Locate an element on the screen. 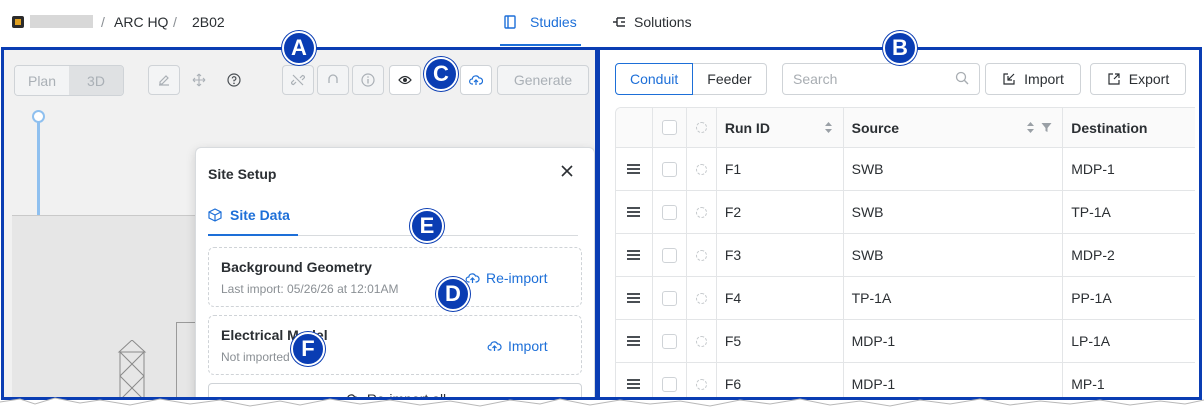 The height and width of the screenshot is (420, 1204). help-button is located at coordinates (234, 80).